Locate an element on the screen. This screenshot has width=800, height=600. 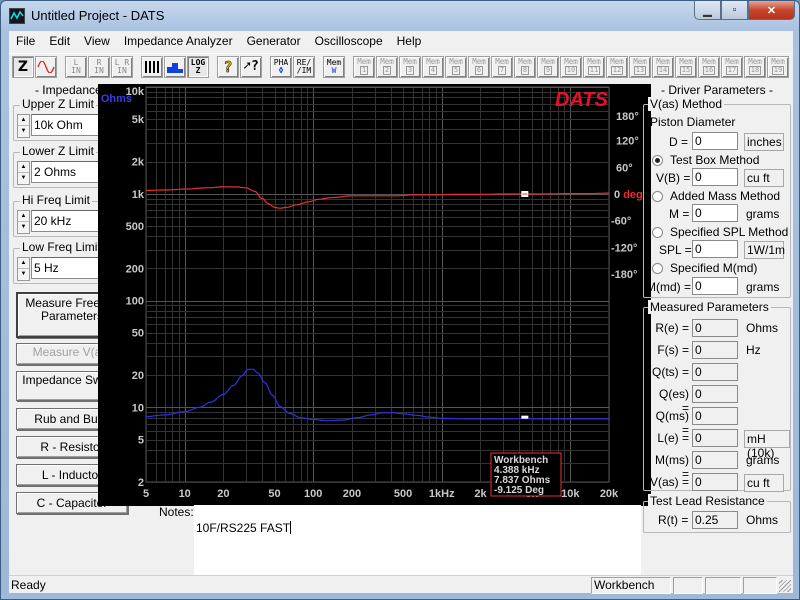
memory-slot-12-button: Mem 12 is located at coordinates (617, 66).